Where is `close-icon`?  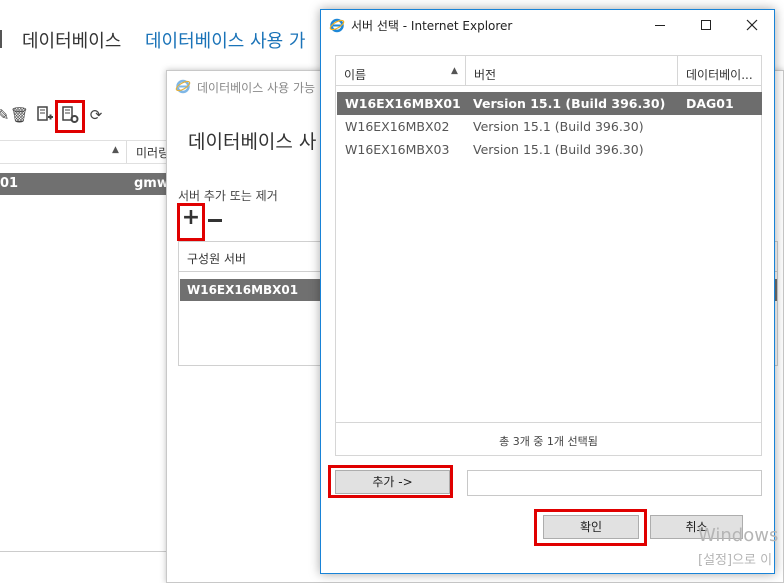 close-icon is located at coordinates (752, 25).